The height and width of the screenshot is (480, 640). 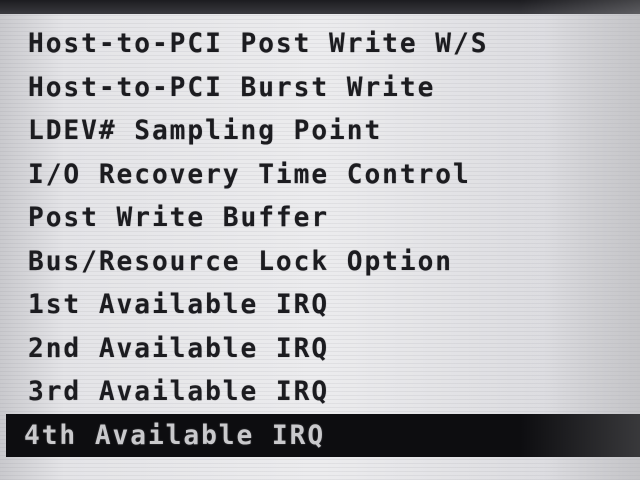 What do you see at coordinates (232, 87) in the screenshot?
I see `option-label: Host-to-PCI Burst Write` at bounding box center [232, 87].